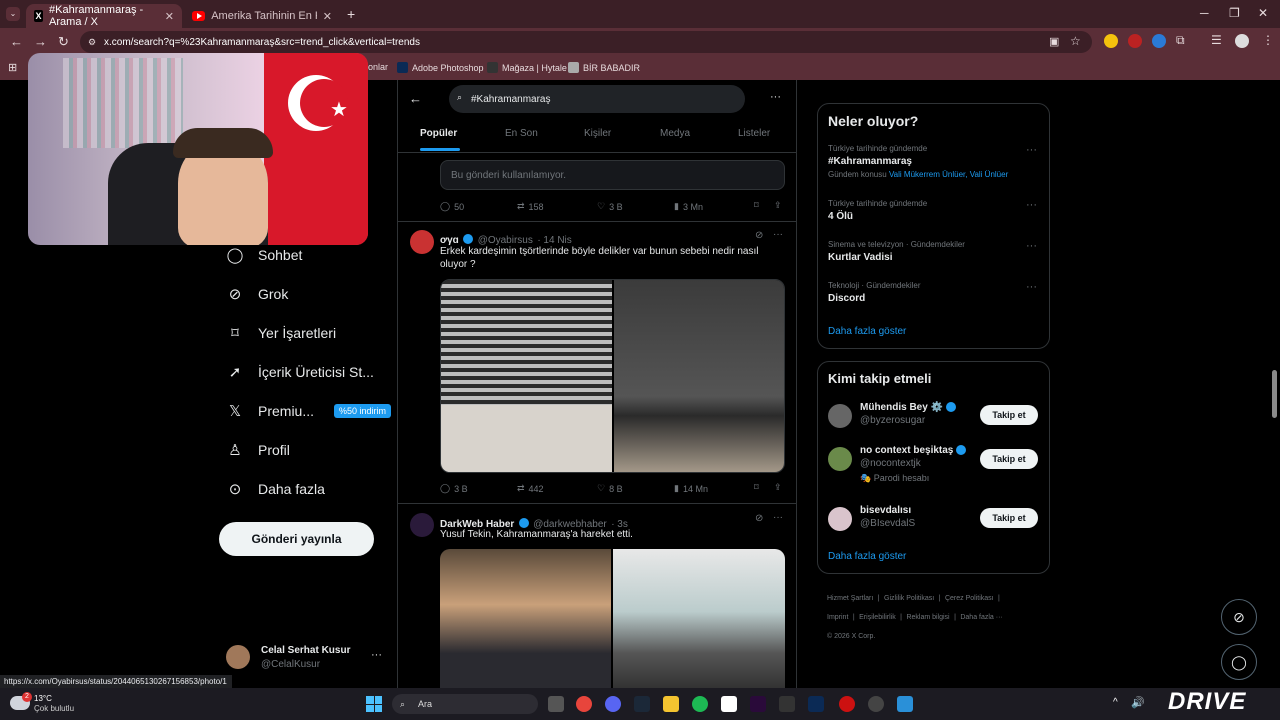 This screenshot has width=1280, height=720. I want to click on footer-link: Imprint, so click(837, 617).